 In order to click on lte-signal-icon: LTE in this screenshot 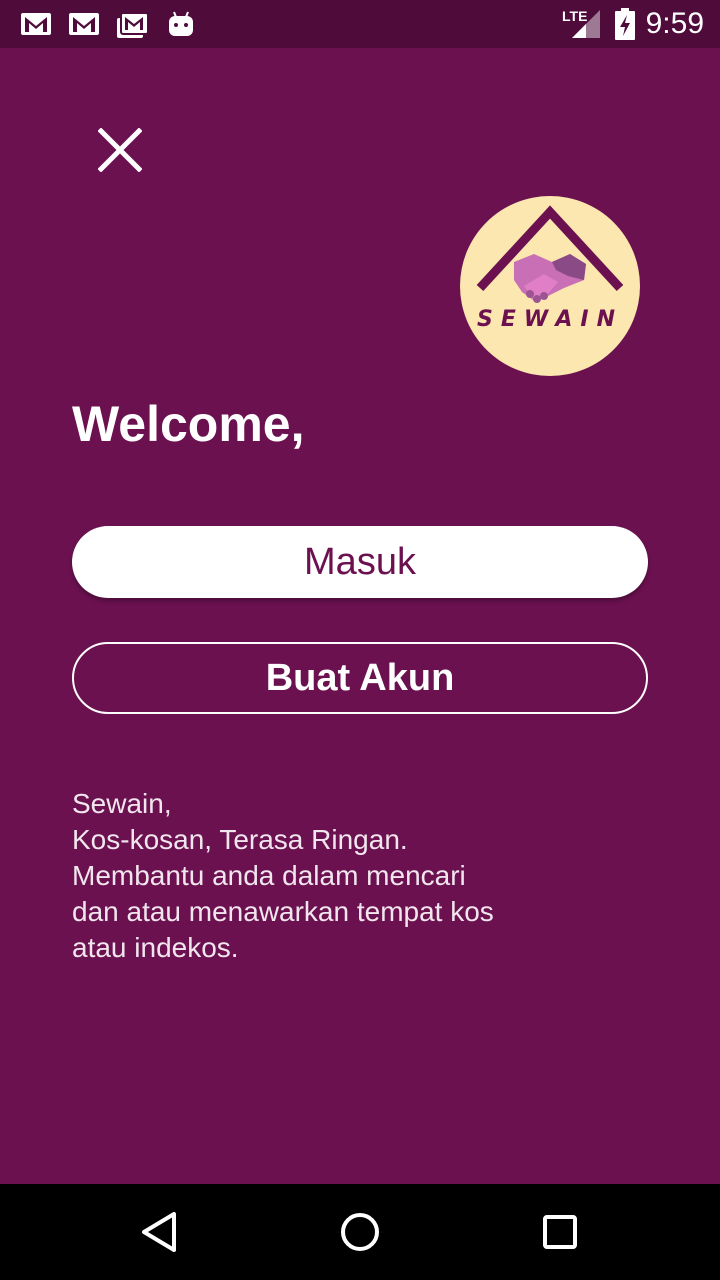, I will do `click(582, 24)`.